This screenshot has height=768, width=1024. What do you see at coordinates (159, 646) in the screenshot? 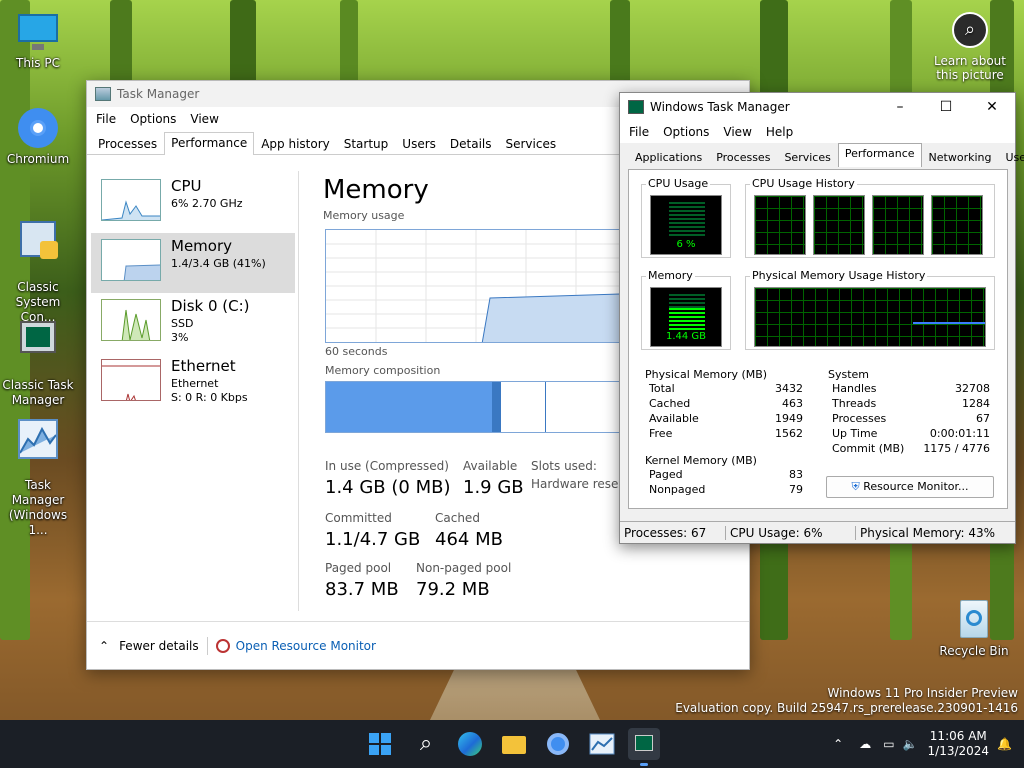
I see `fewer-details-link: Fewer details` at bounding box center [159, 646].